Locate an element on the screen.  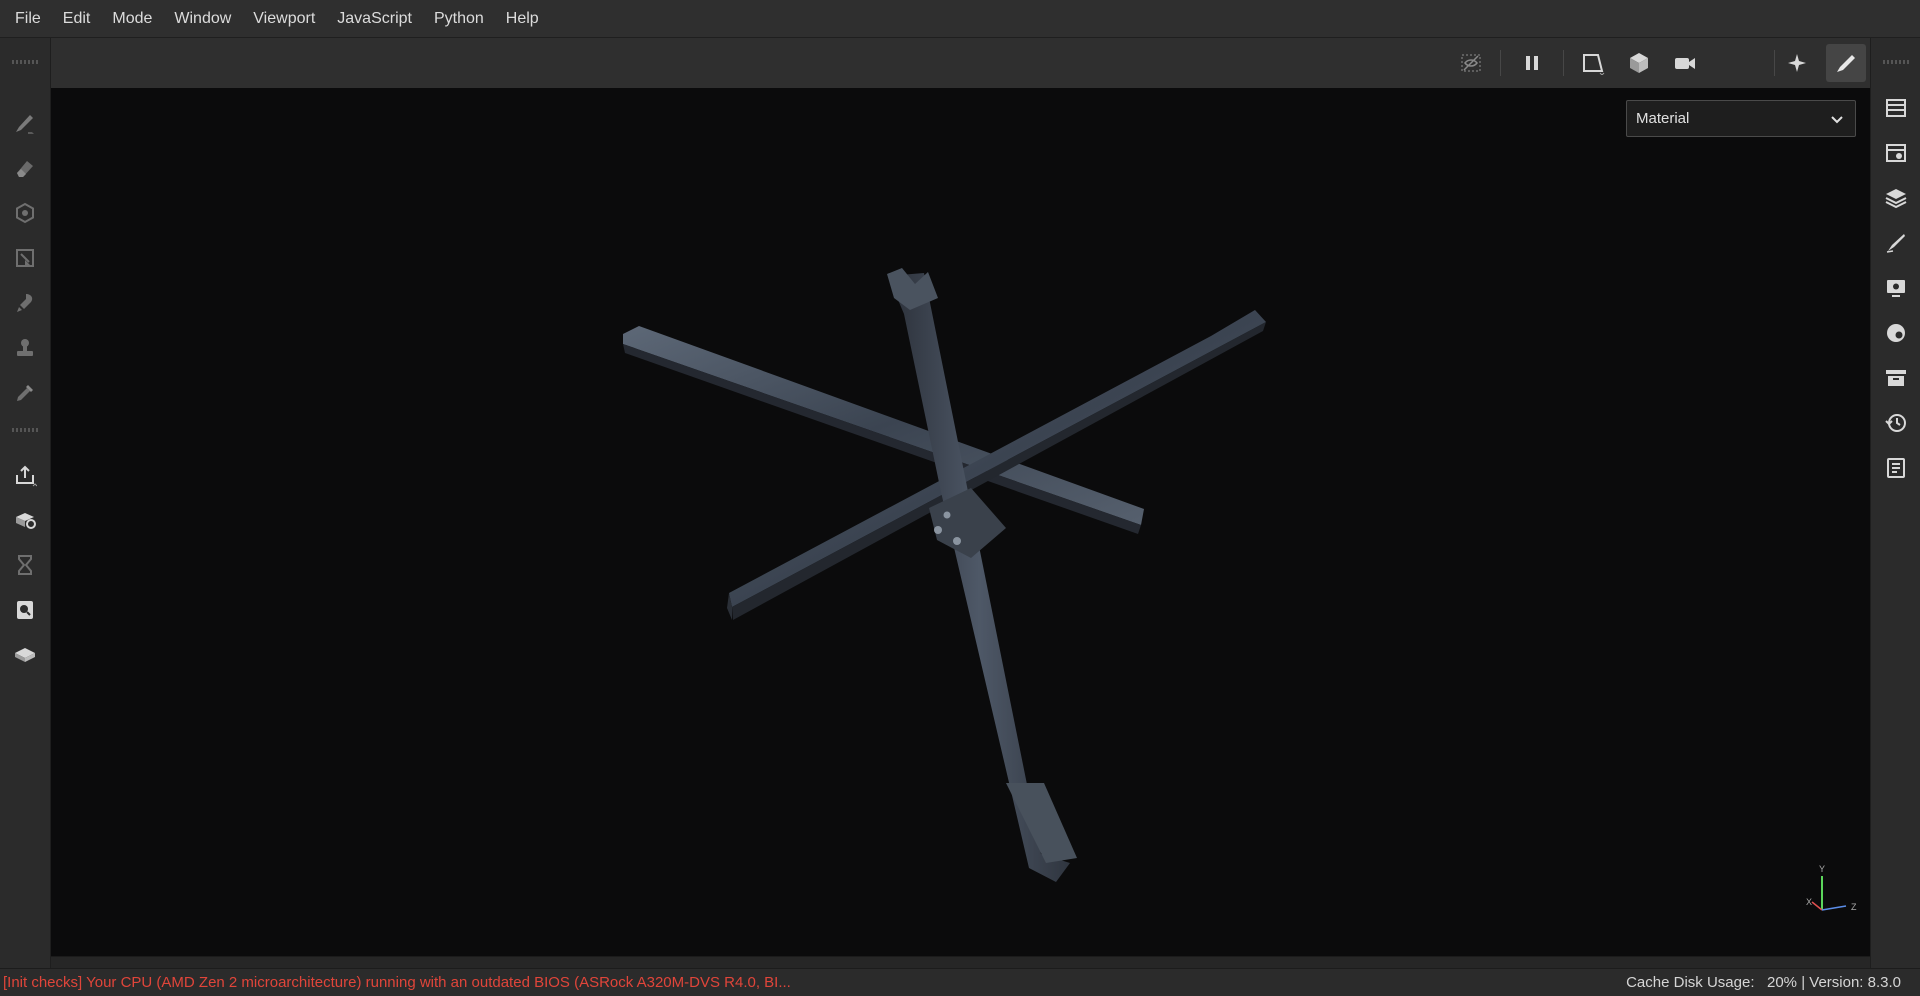
projection-tool-button is located at coordinates (25, 213).